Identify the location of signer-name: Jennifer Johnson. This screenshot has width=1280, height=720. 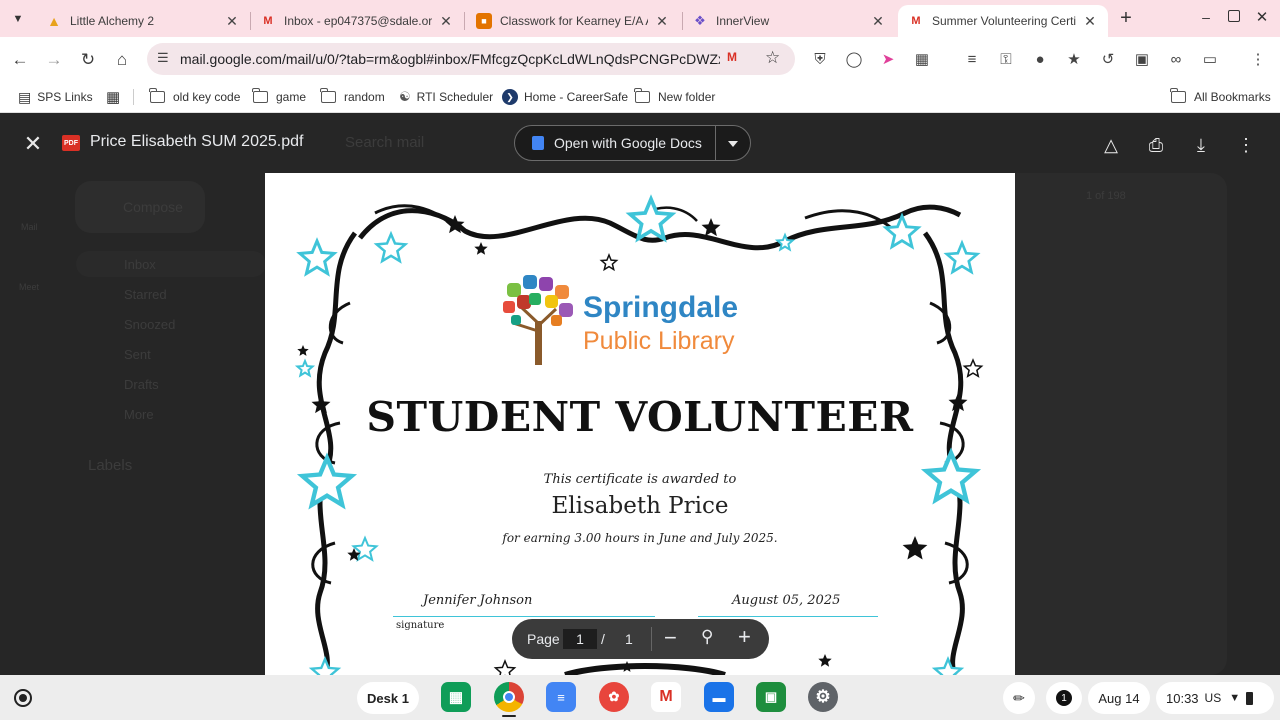
(478, 600).